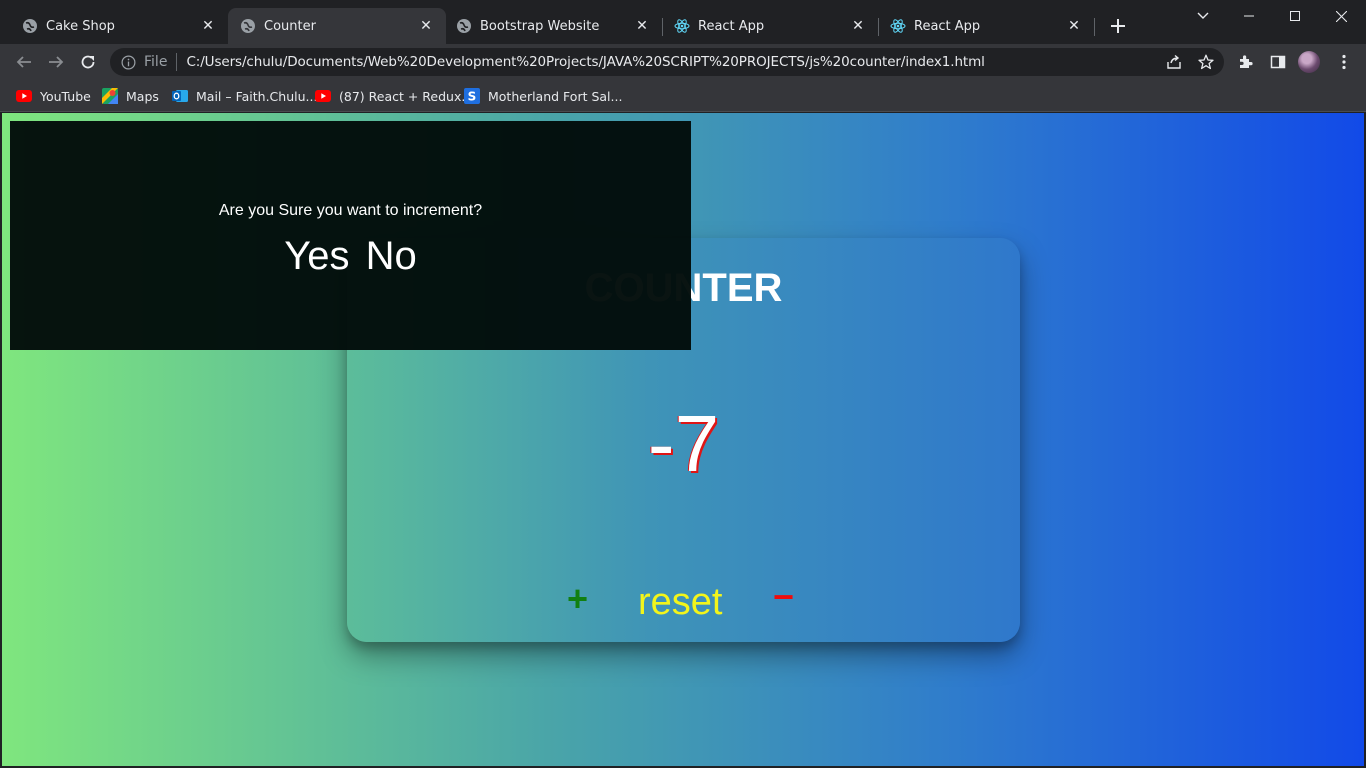  Describe the element at coordinates (1309, 62) in the screenshot. I see `profile-avatar` at that location.